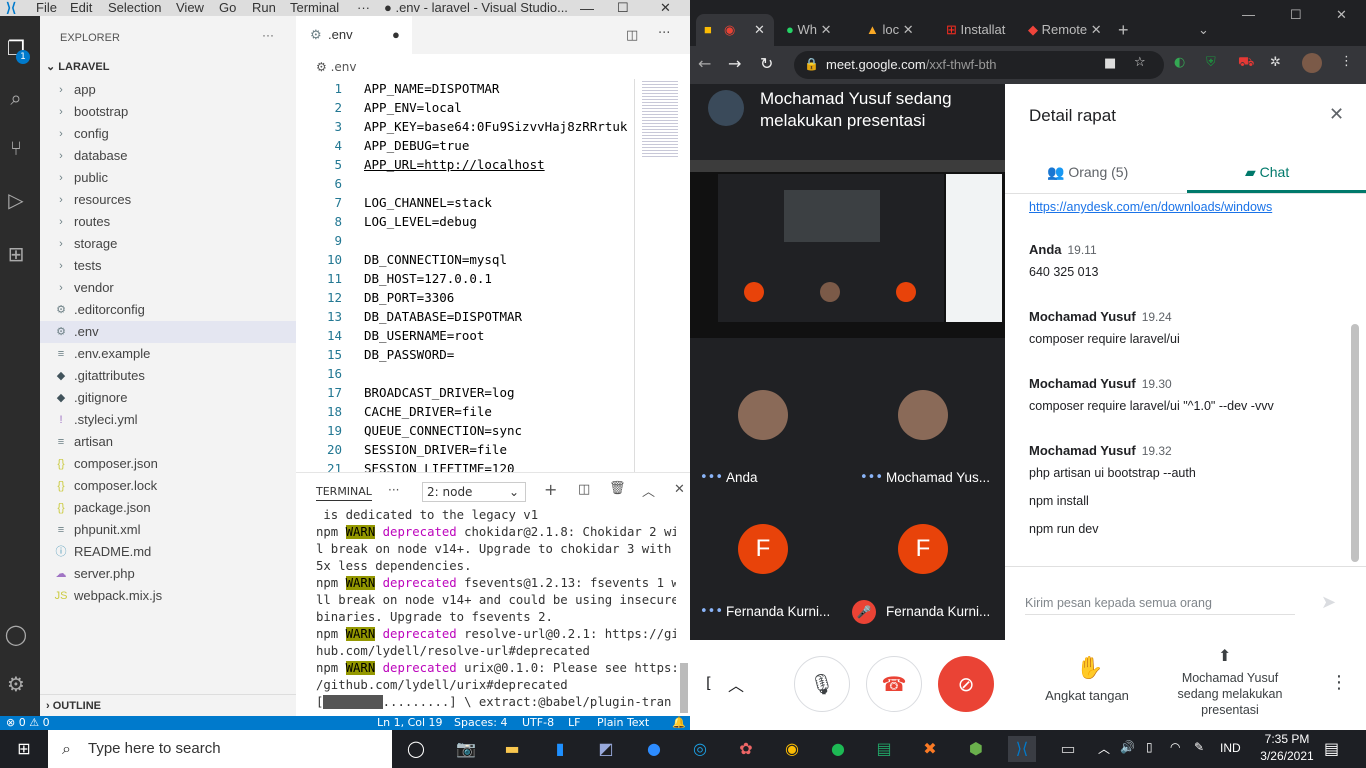 This screenshot has height=768, width=1366. What do you see at coordinates (16, 98) in the screenshot?
I see `search-icon: ⌕` at bounding box center [16, 98].